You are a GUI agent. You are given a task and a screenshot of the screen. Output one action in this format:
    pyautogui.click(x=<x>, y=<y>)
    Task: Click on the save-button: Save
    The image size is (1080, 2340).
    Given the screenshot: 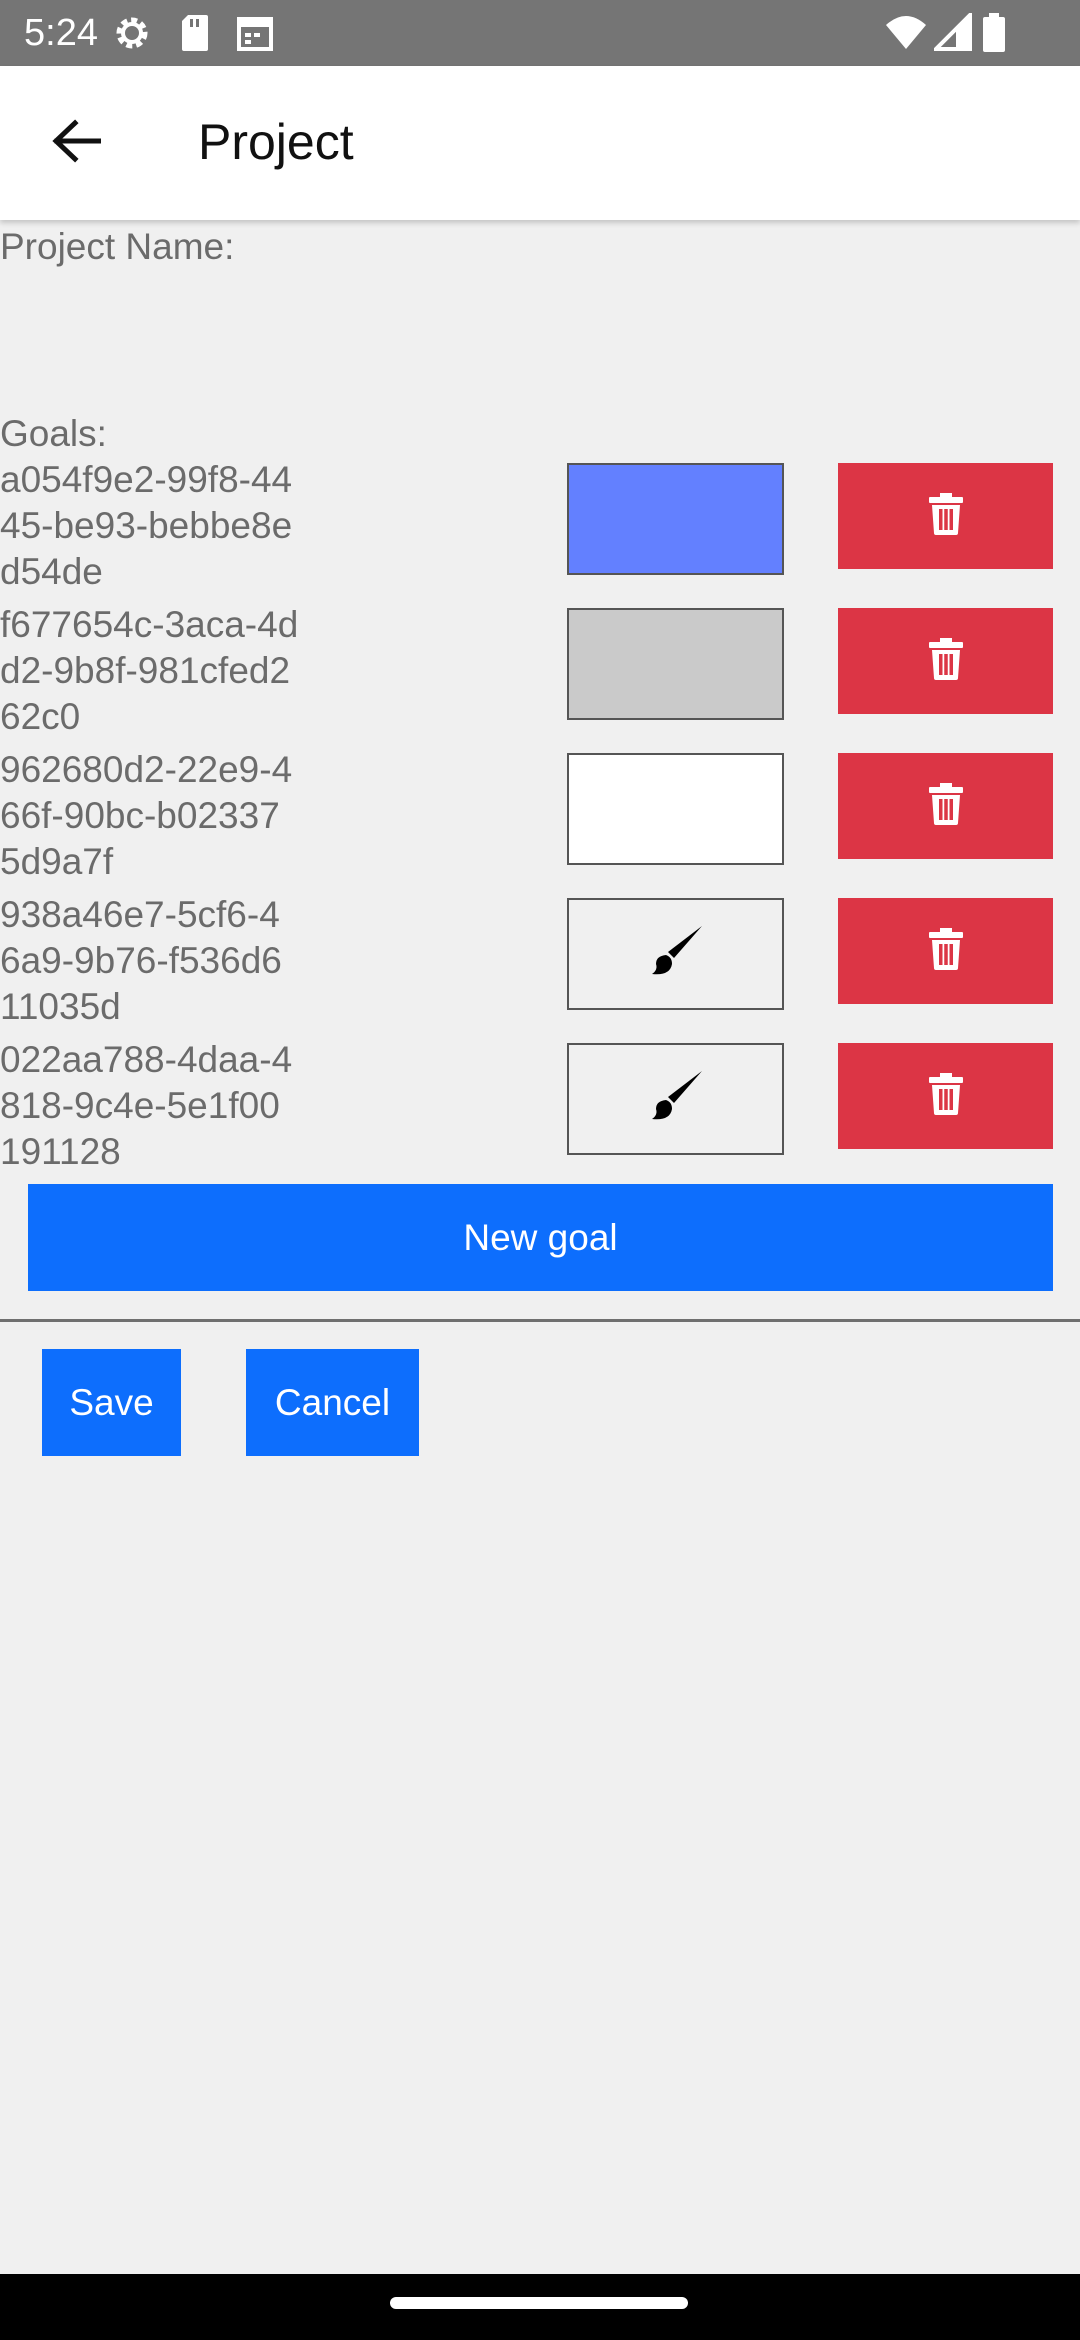 What is the action you would take?
    pyautogui.click(x=111, y=1402)
    